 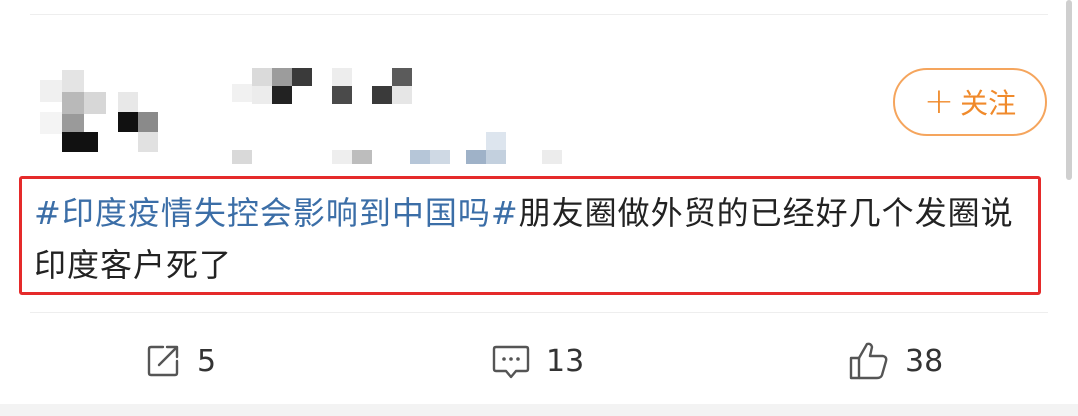 I want to click on repost-button: 5, so click(x=179, y=361).